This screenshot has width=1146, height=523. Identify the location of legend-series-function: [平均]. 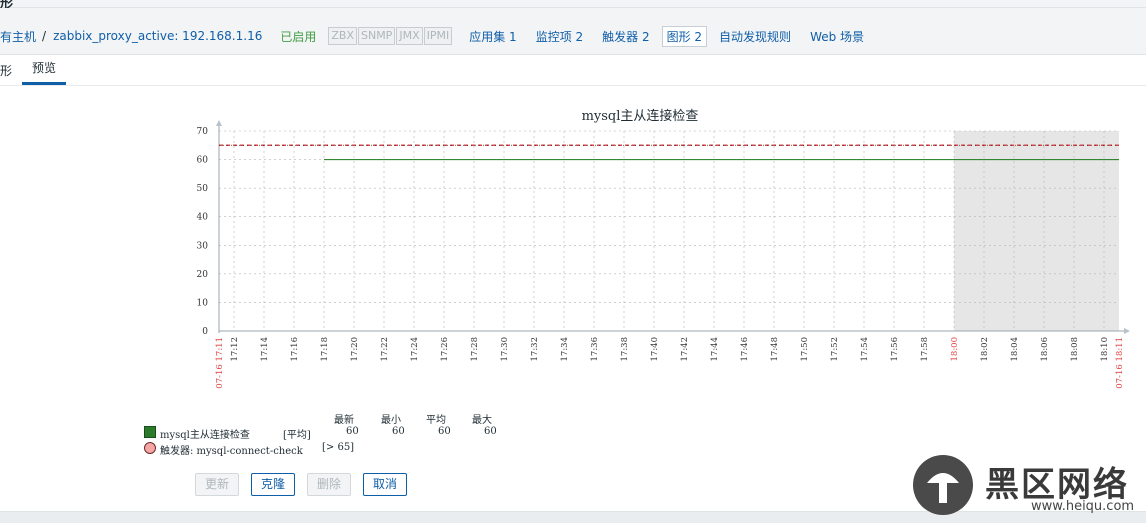
(297, 435).